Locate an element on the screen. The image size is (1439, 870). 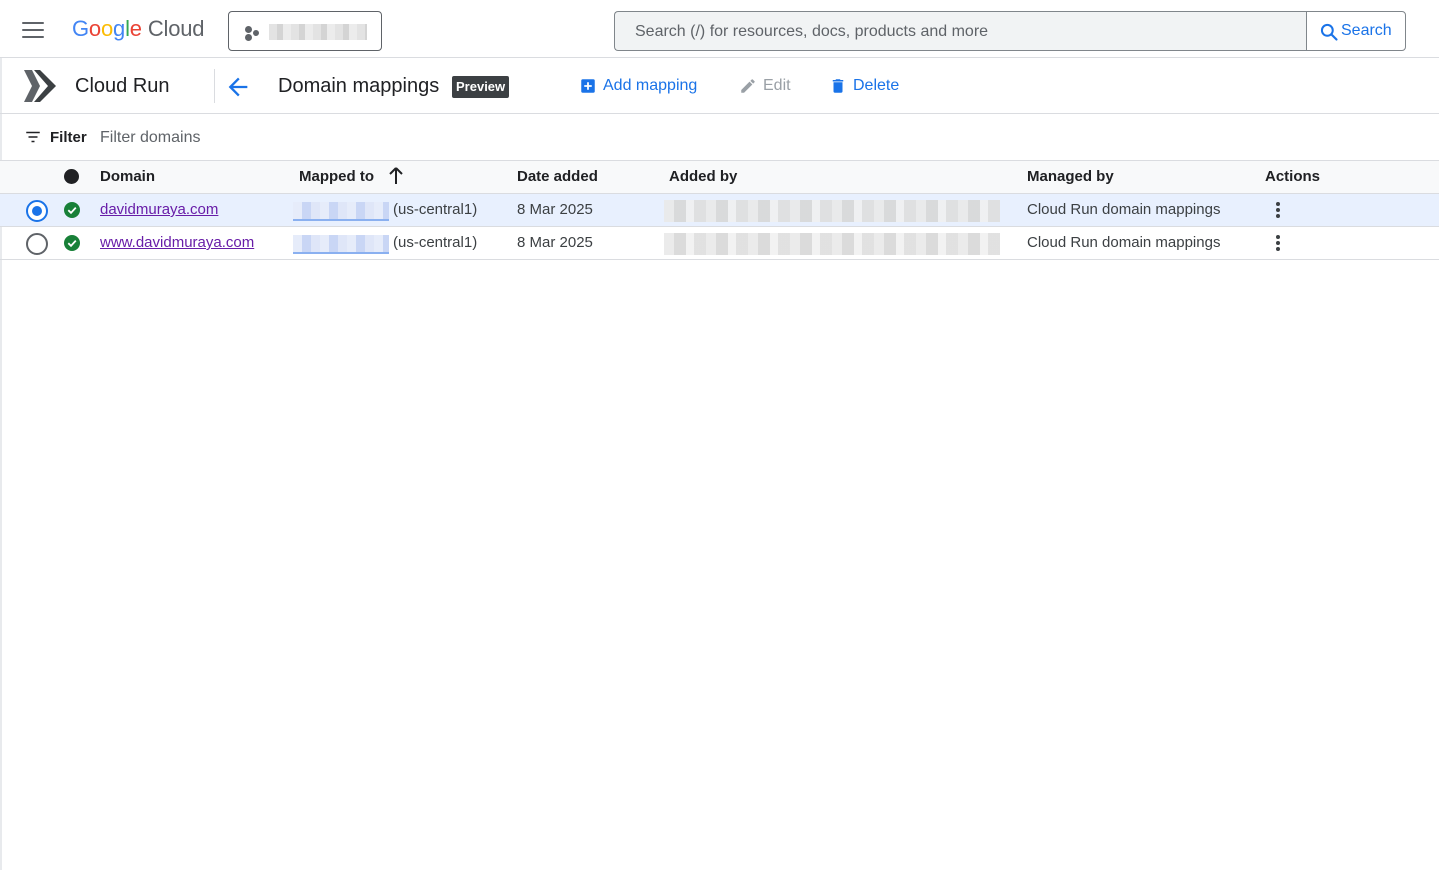
add-box-icon is located at coordinates (588, 86).